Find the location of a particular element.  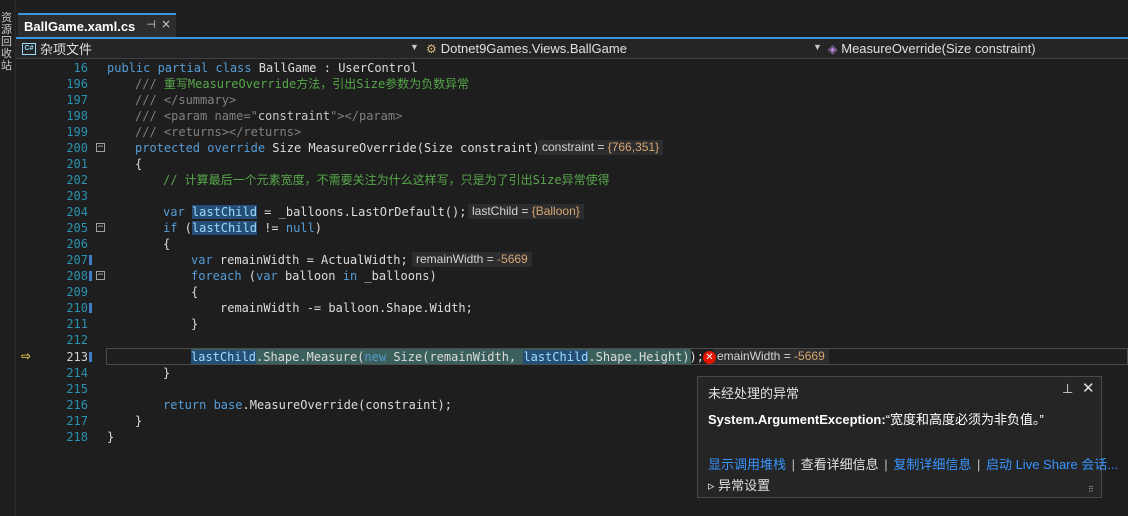

line-number: 212 is located at coordinates (77, 340).